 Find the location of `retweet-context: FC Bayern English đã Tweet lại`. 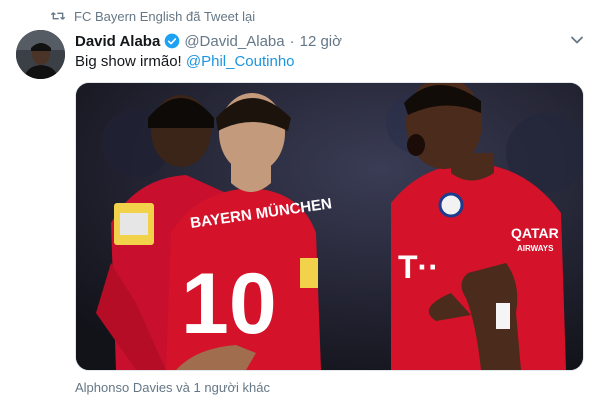

retweet-context: FC Bayern English đã Tweet lại is located at coordinates (152, 16).